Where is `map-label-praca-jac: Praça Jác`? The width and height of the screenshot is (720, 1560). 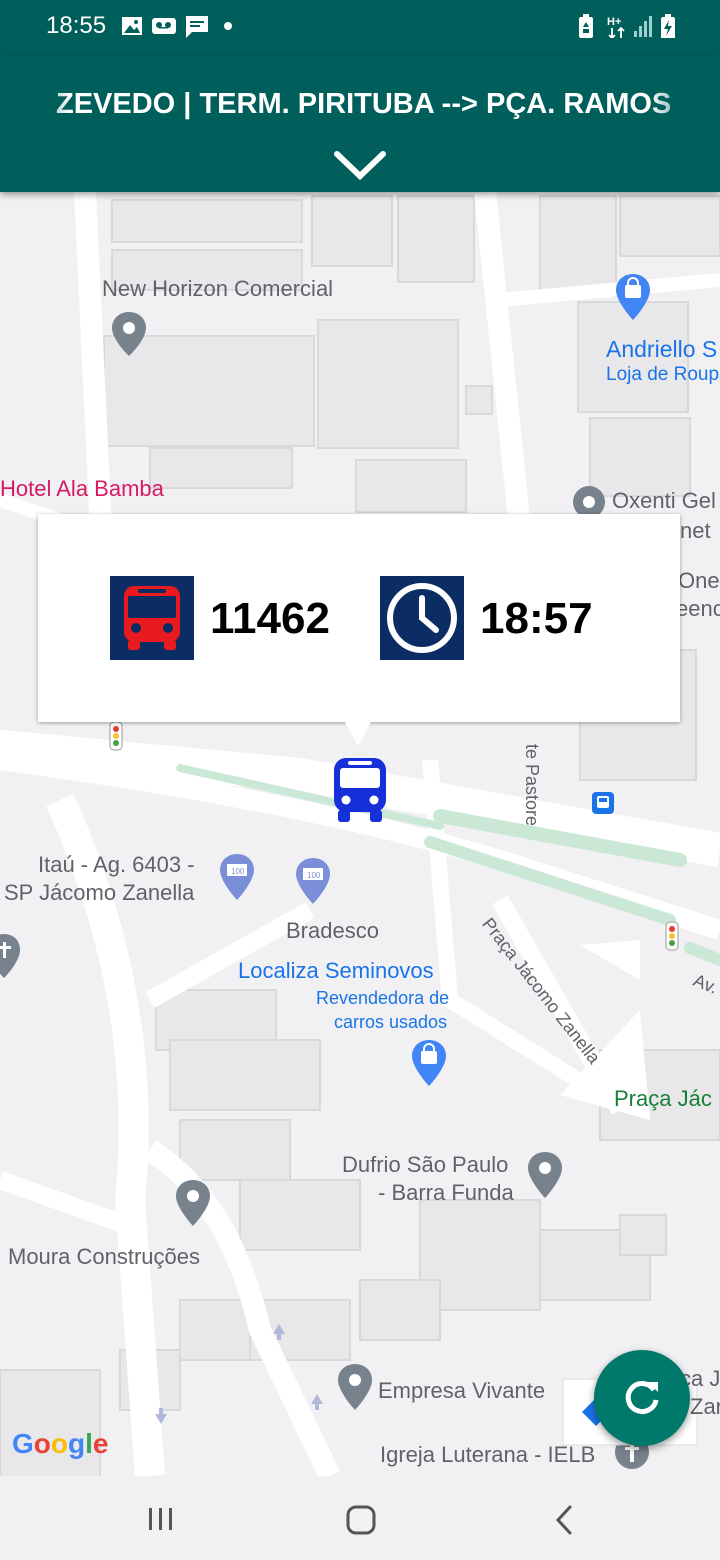
map-label-praca-jac: Praça Jác is located at coordinates (663, 1099).